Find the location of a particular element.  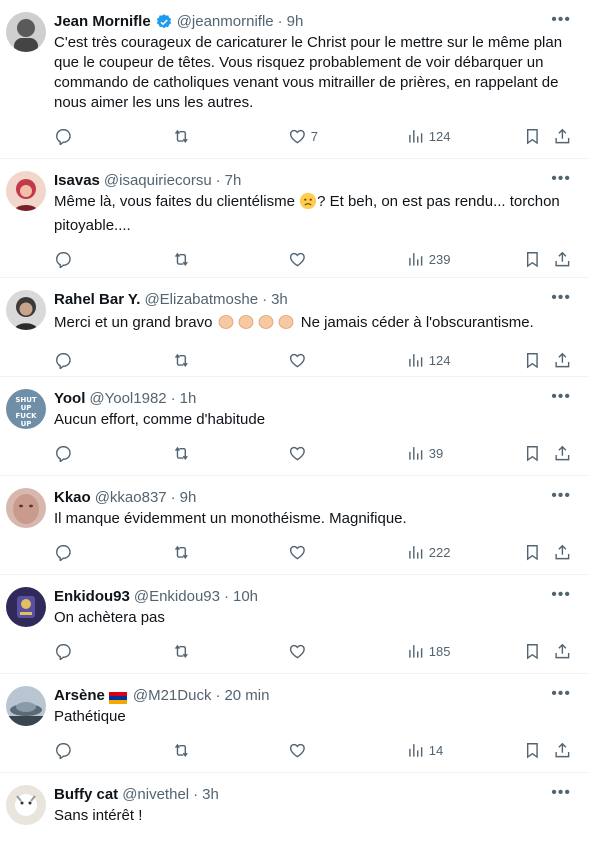

author-name: Enkidou93 is located at coordinates (92, 597).